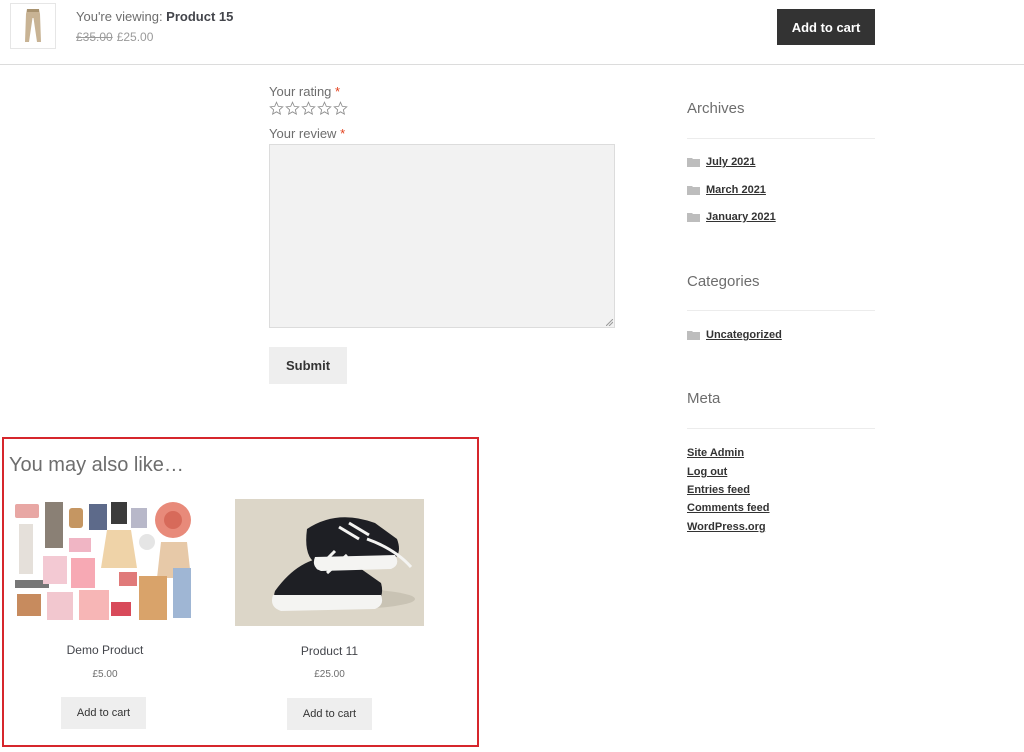 This screenshot has height=752, width=1024. What do you see at coordinates (744, 335) in the screenshot?
I see `category-link: Uncategorized` at bounding box center [744, 335].